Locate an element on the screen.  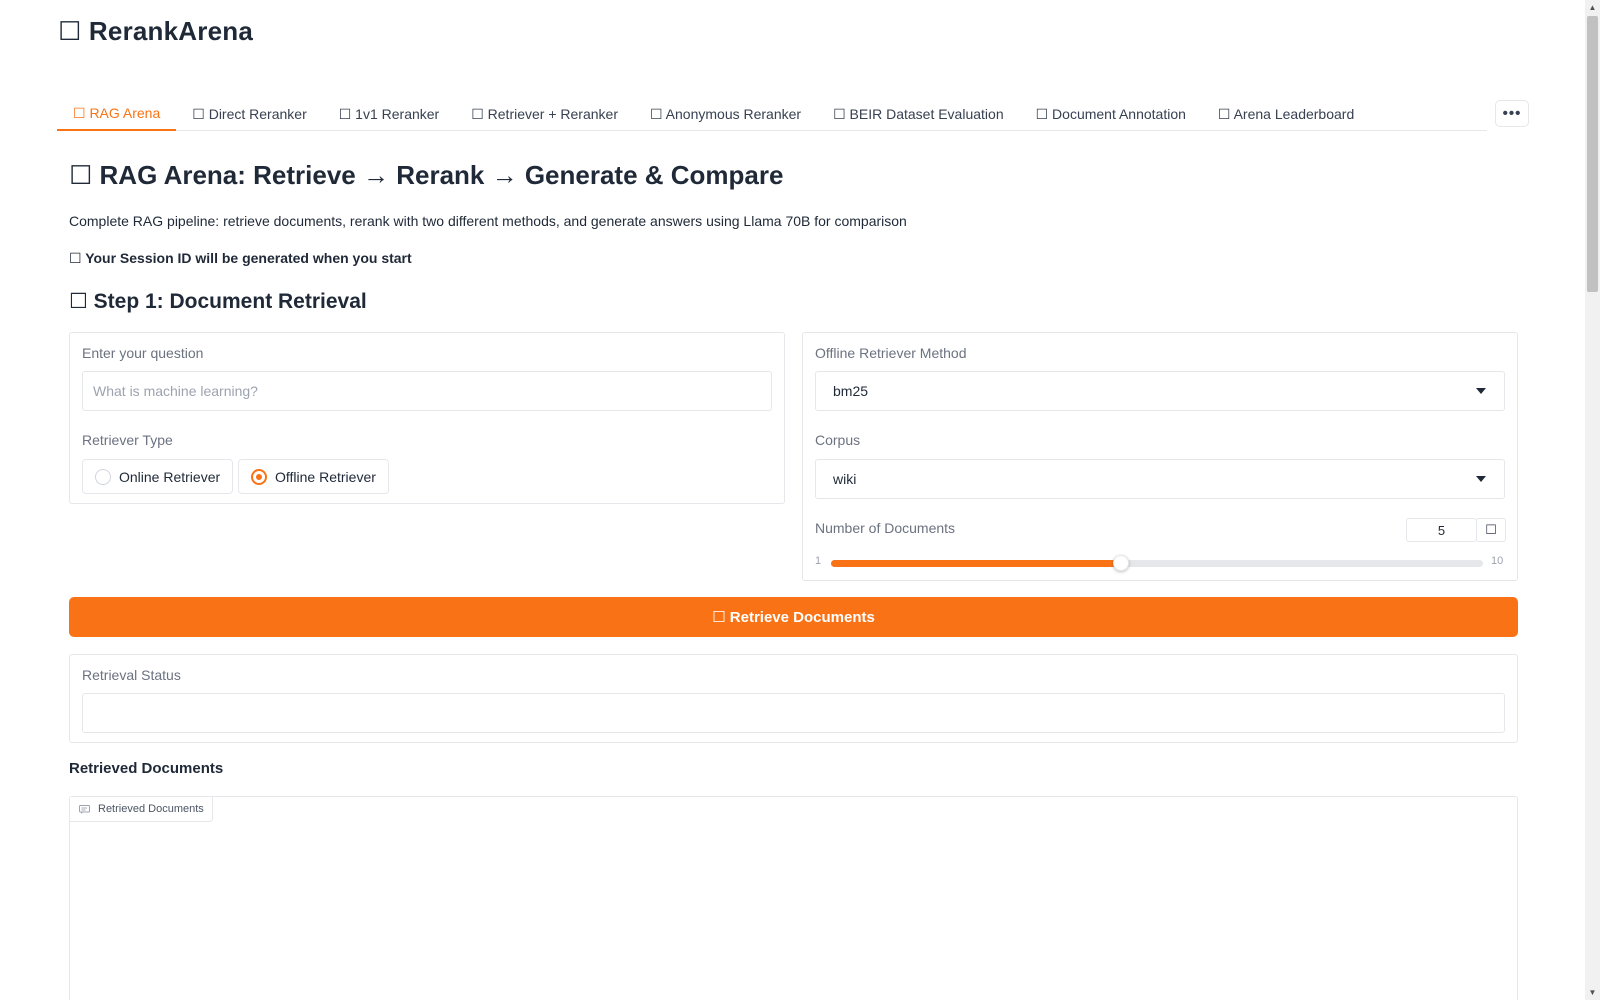
slider-max-label: 10 is located at coordinates (1497, 561).